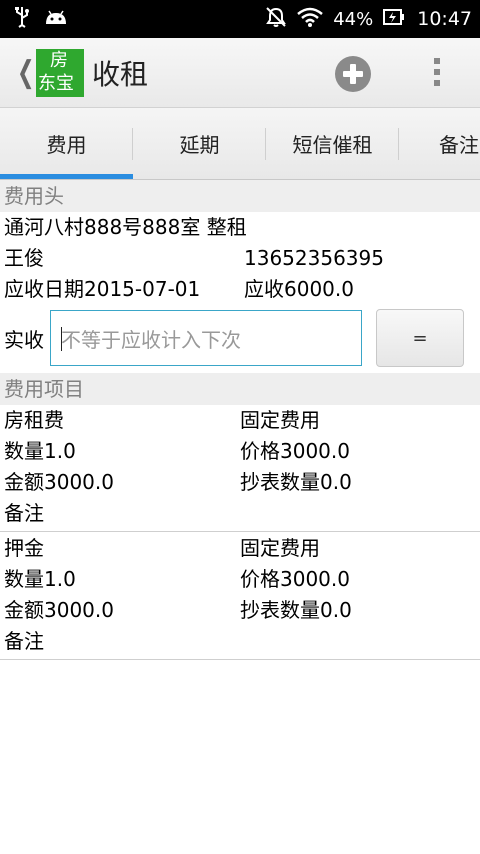 The width and height of the screenshot is (480, 854). What do you see at coordinates (310, 19) in the screenshot?
I see `wifi-icon` at bounding box center [310, 19].